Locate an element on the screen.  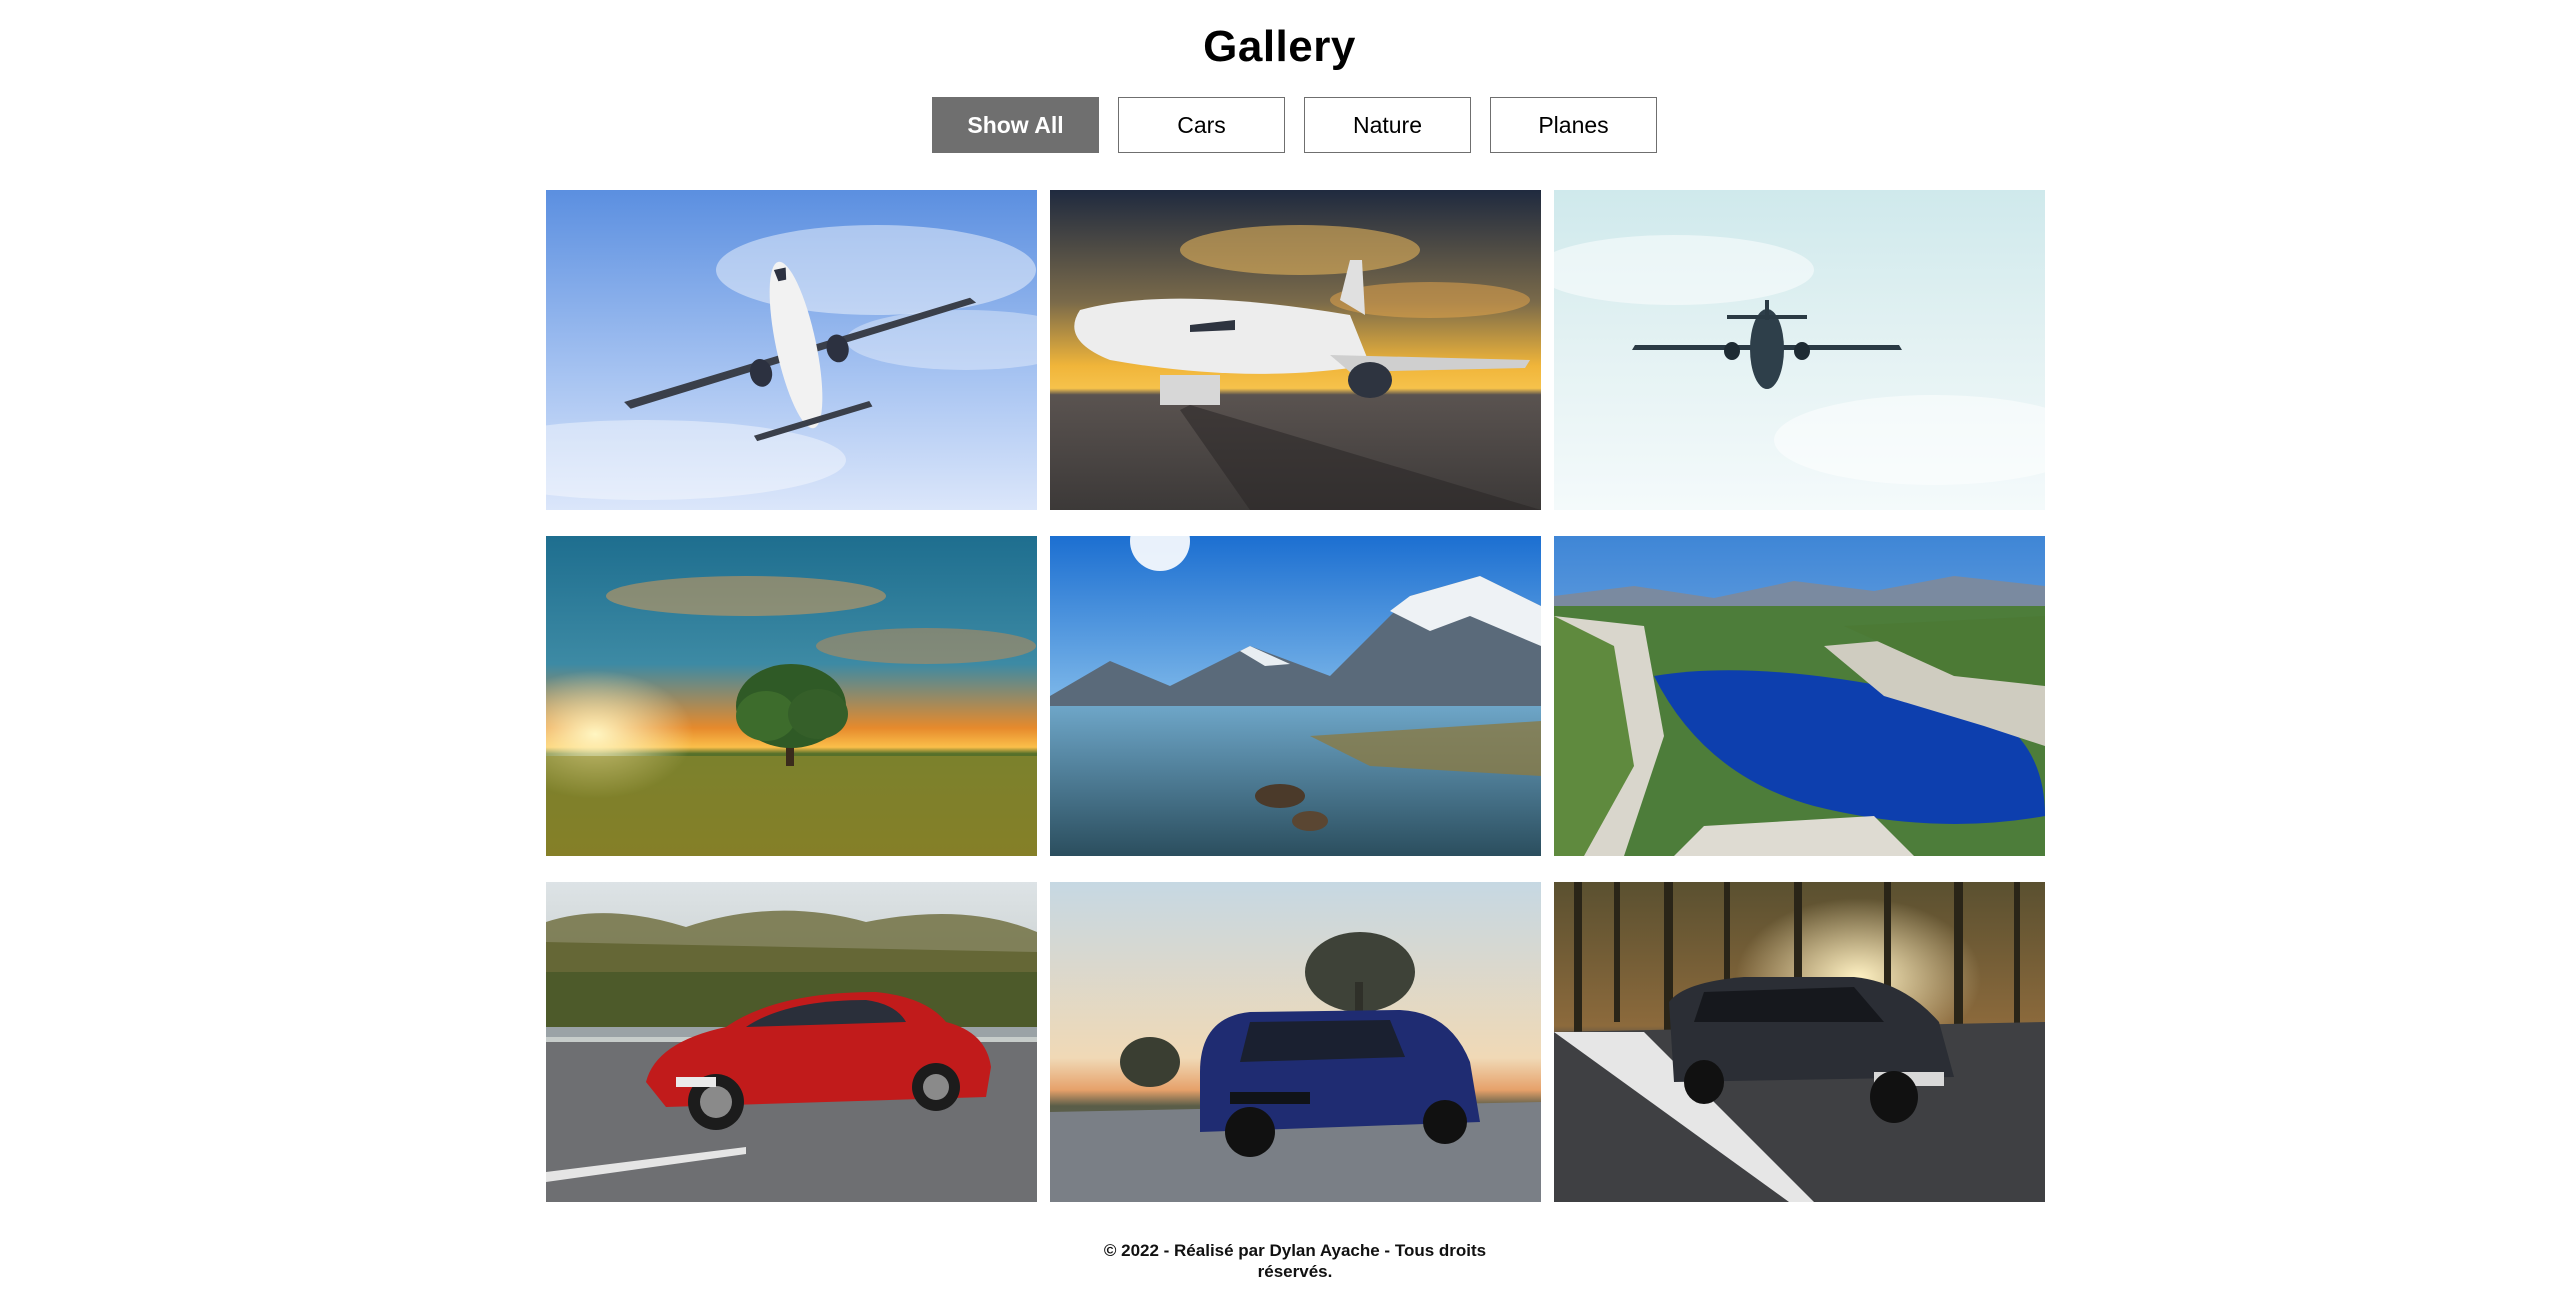
filter-show-all-button: Show All is located at coordinates (1015, 125).